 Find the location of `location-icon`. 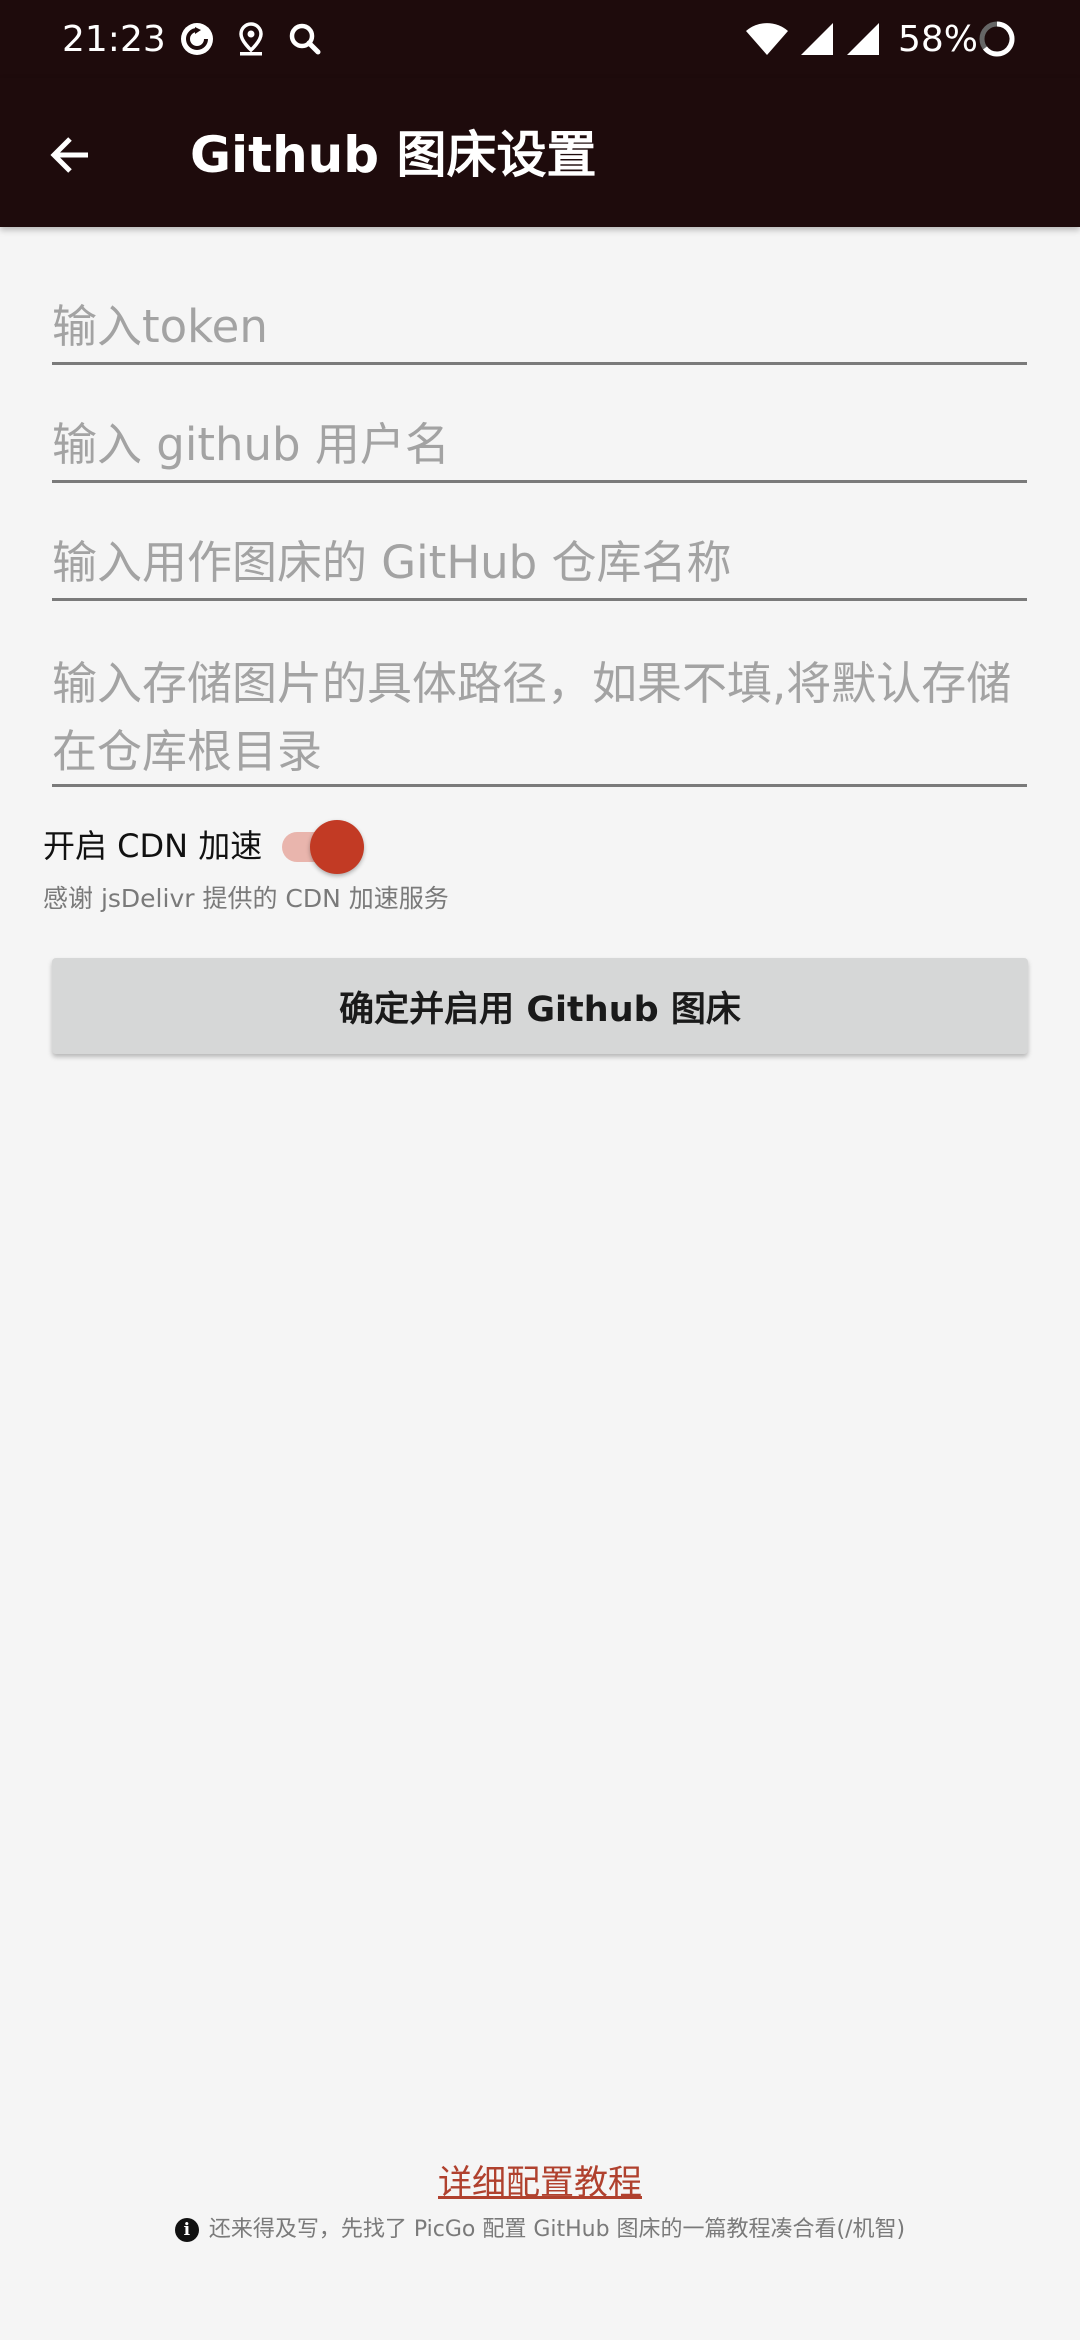

location-icon is located at coordinates (251, 39).